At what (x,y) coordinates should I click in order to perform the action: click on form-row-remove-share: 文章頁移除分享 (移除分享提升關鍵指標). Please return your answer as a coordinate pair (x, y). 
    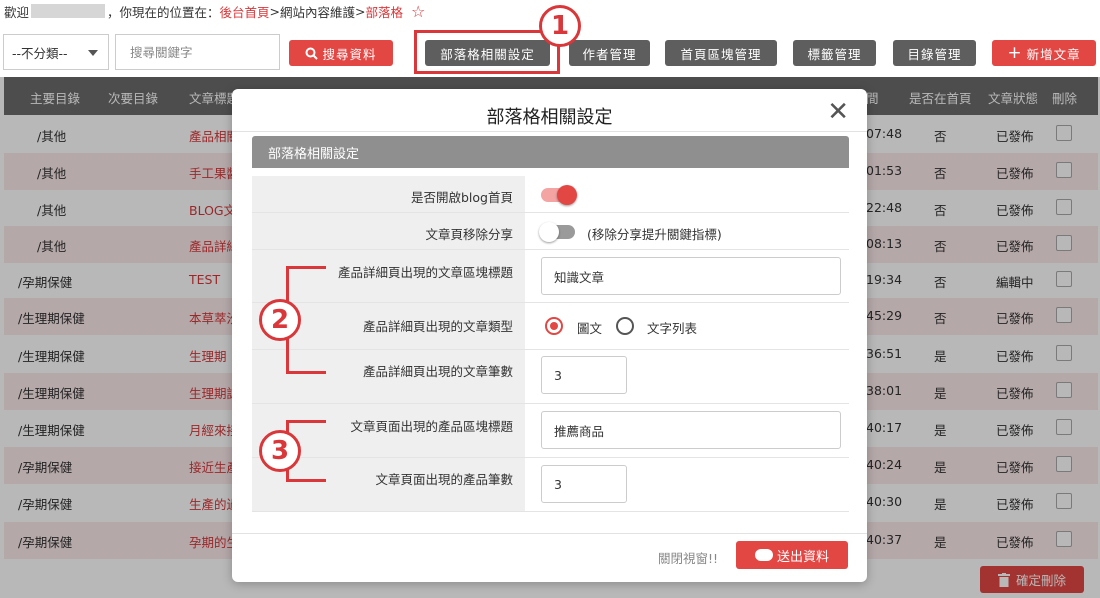
    Looking at the image, I should click on (550, 231).